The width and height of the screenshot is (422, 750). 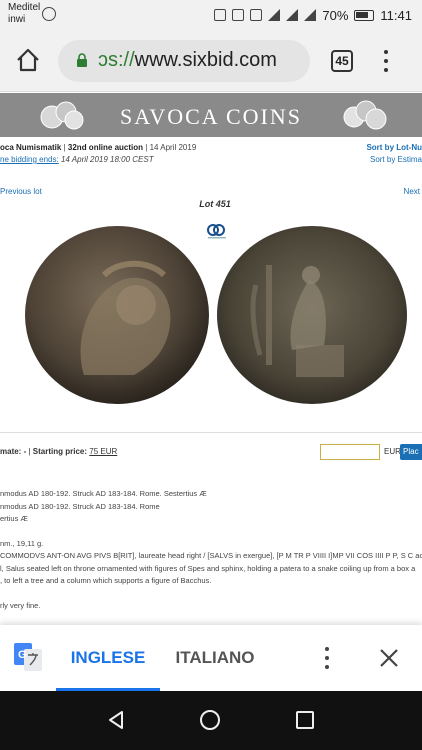 I want to click on price-info: mate: - | Starting price: 75 EUR, so click(x=59, y=451).